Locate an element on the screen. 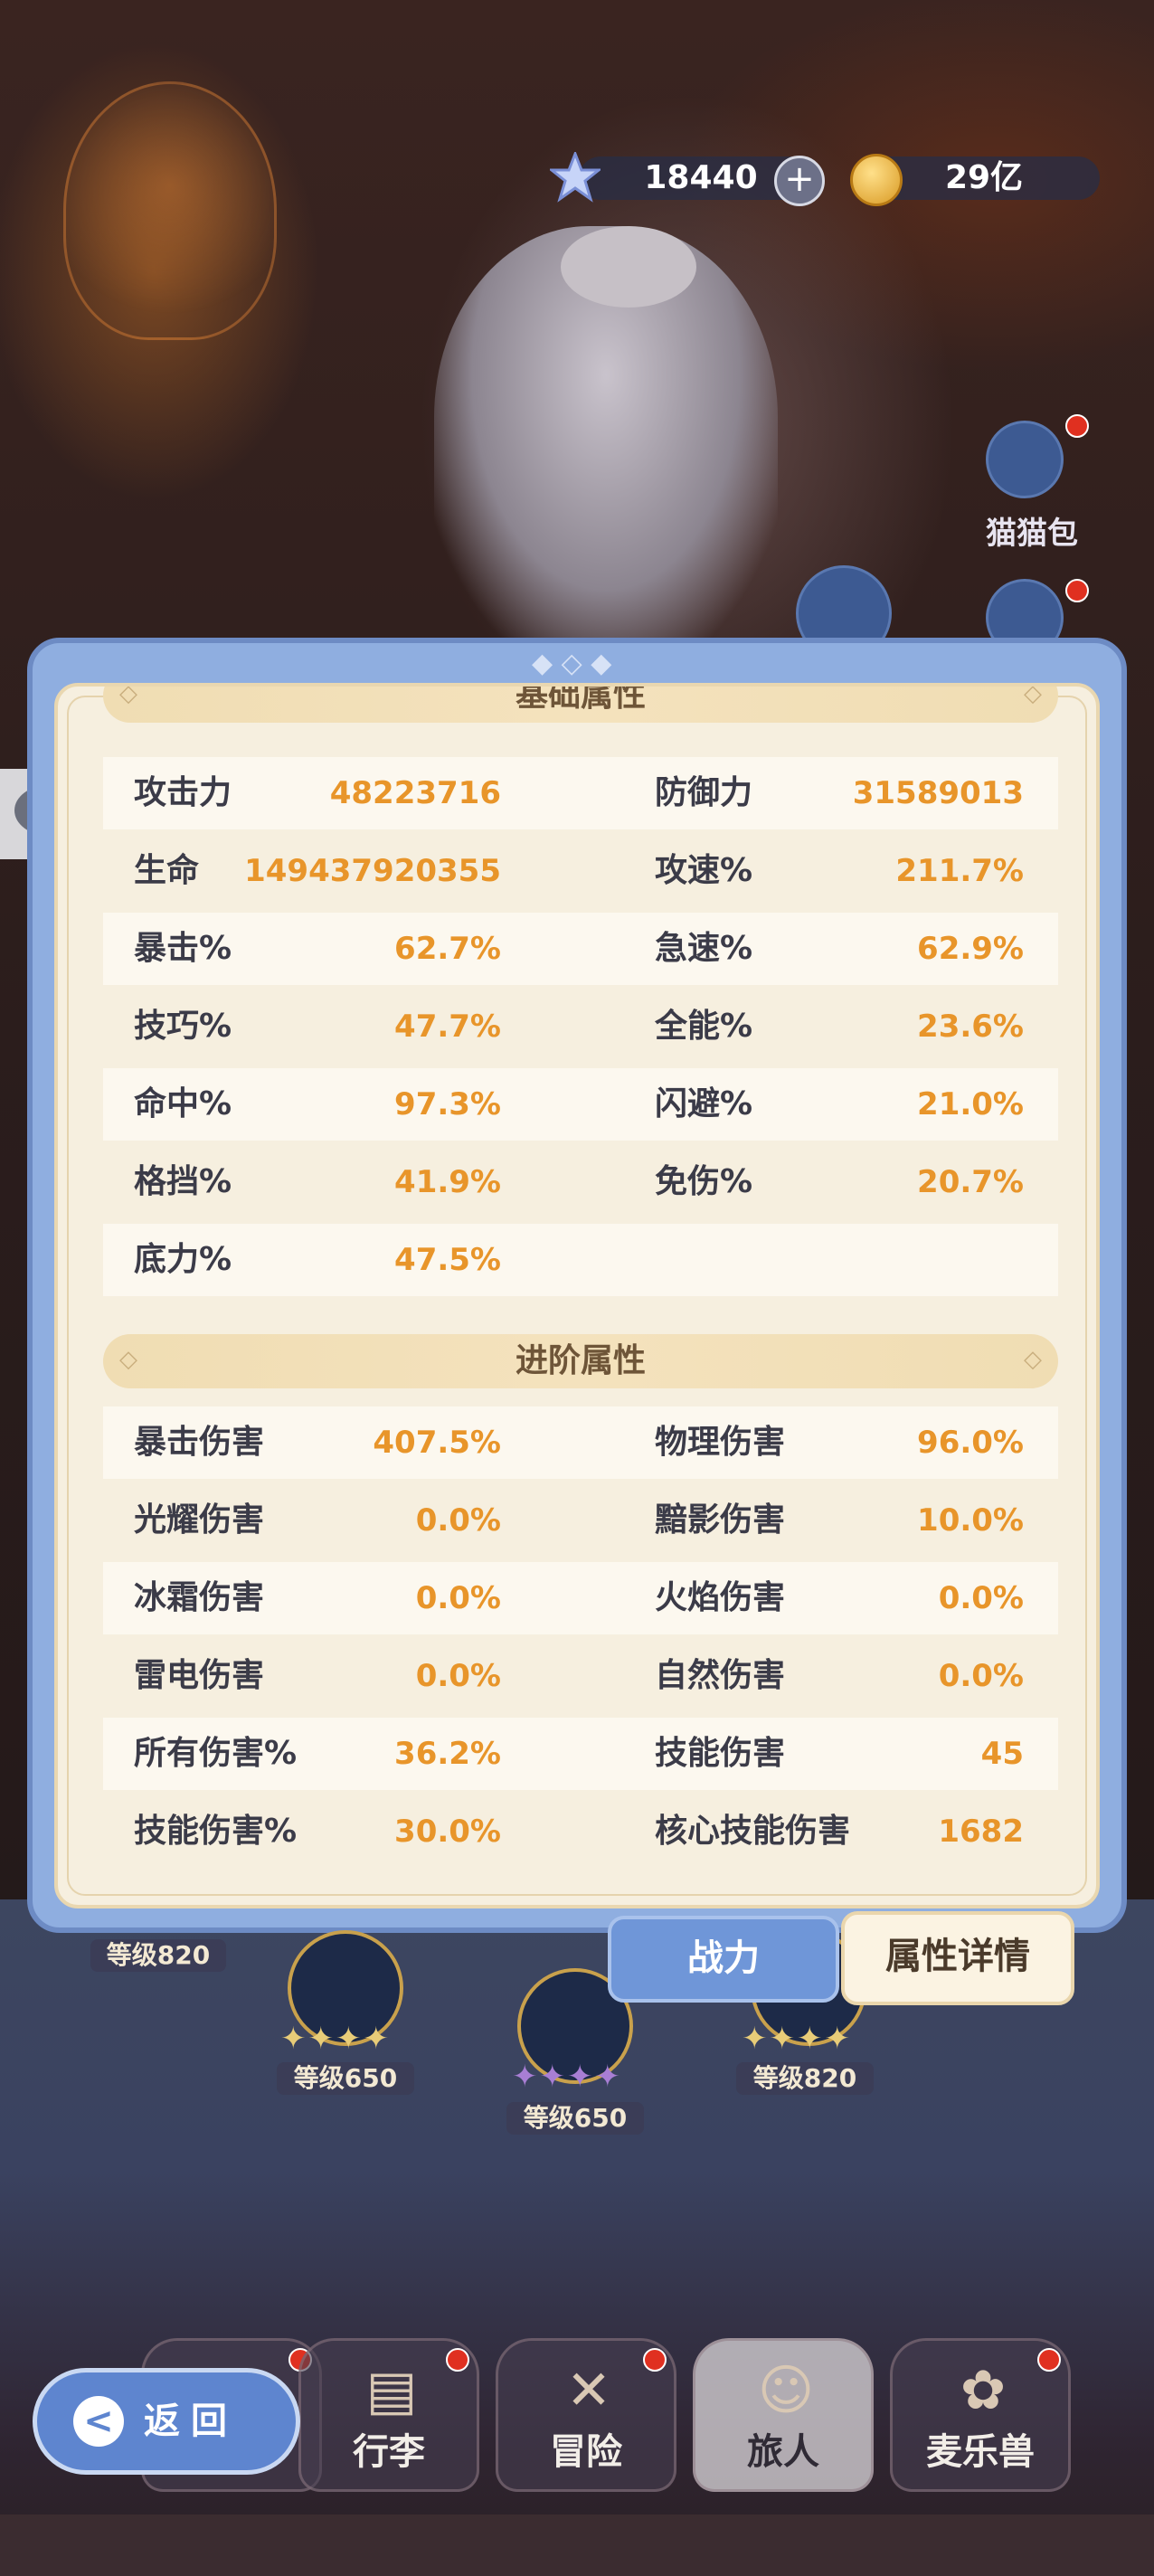 The width and height of the screenshot is (1154, 2576). stat-value: 41.9% is located at coordinates (447, 1182).